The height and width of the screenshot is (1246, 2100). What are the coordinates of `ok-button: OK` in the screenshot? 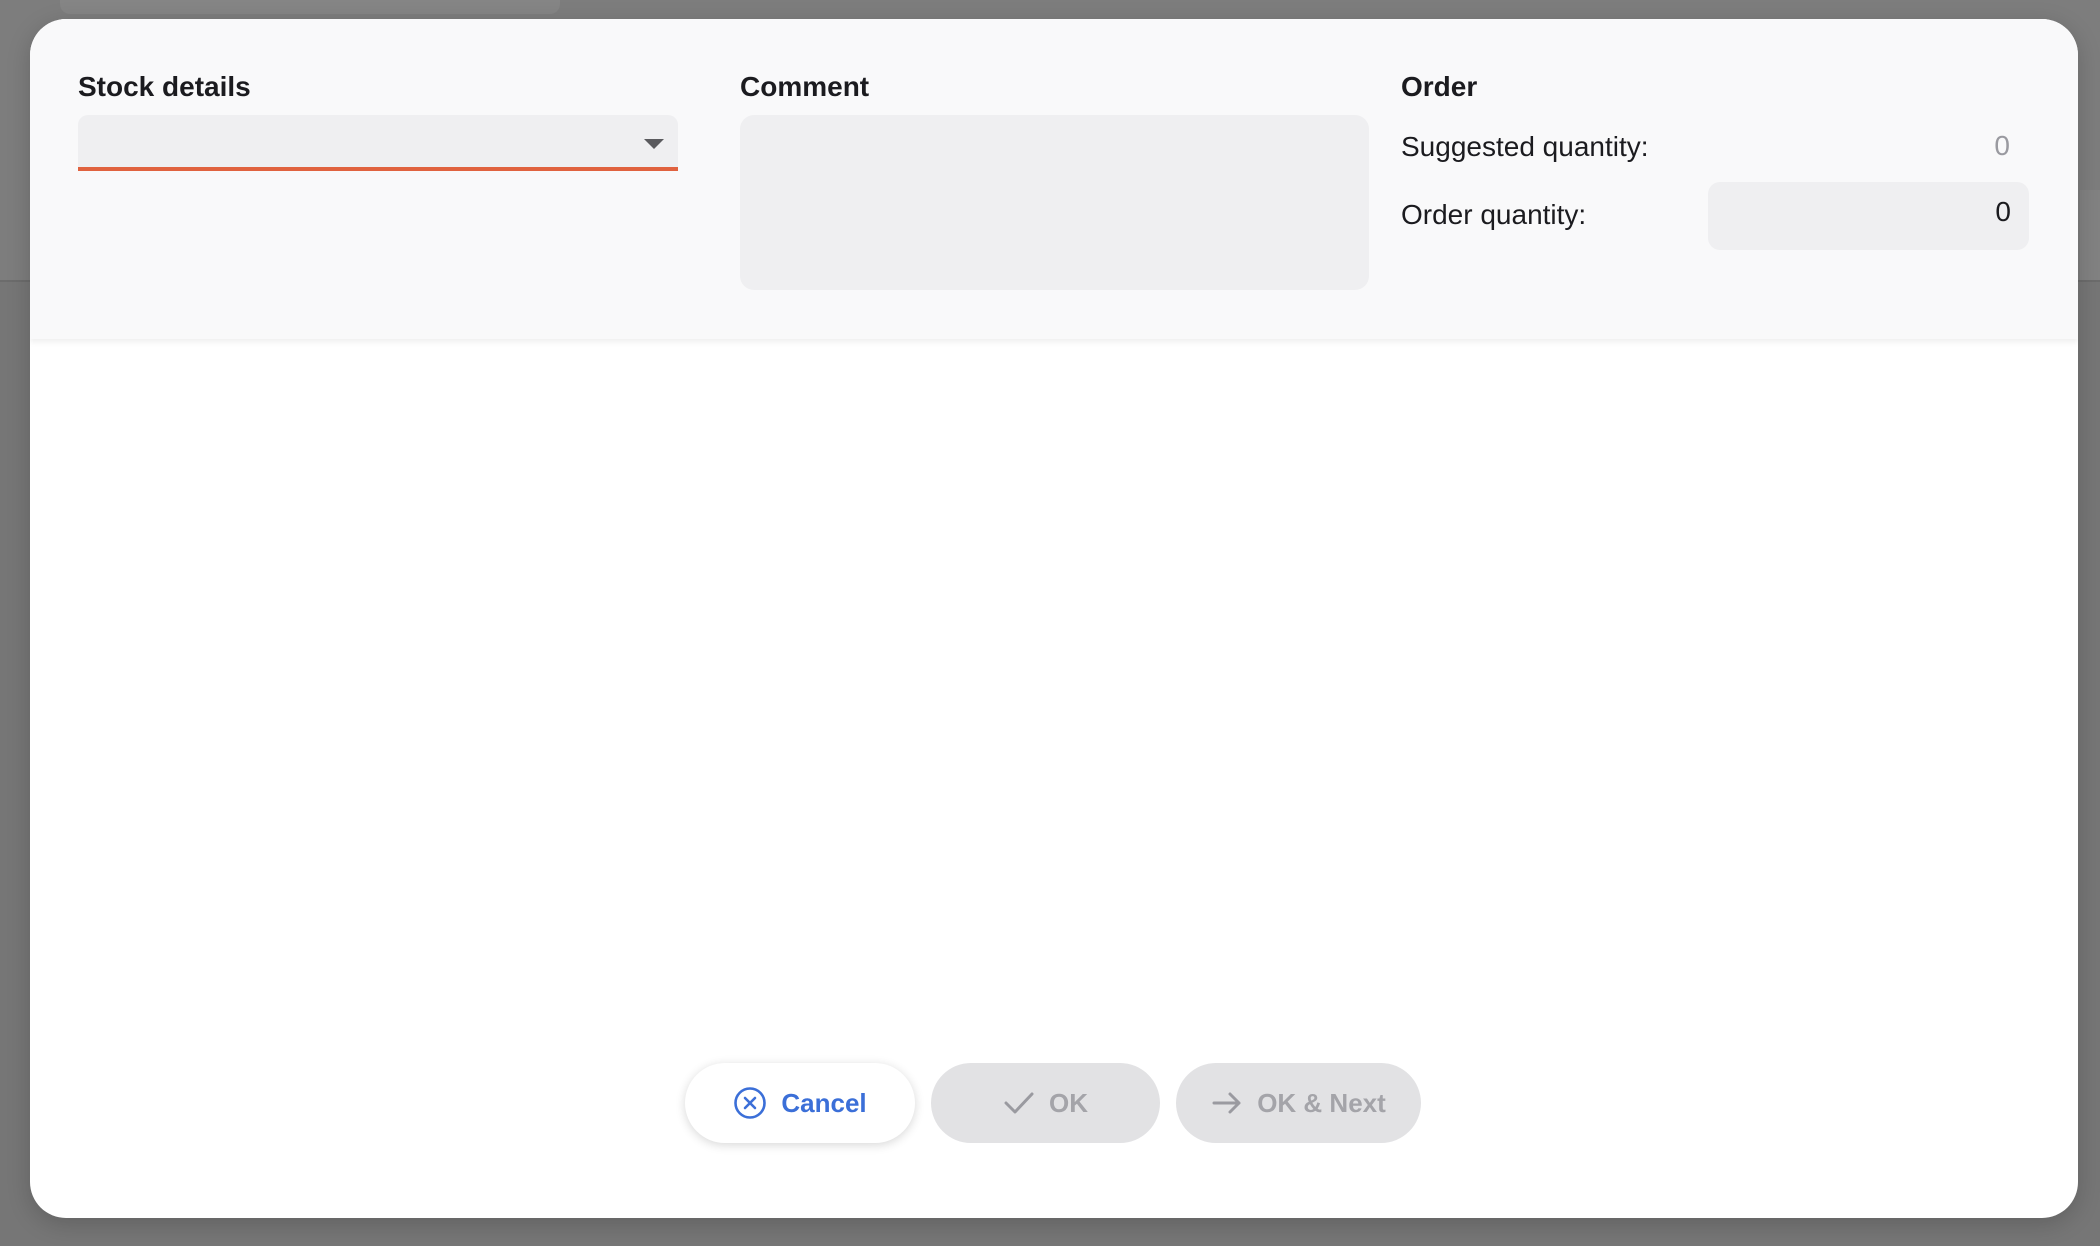 It's located at (1045, 1103).